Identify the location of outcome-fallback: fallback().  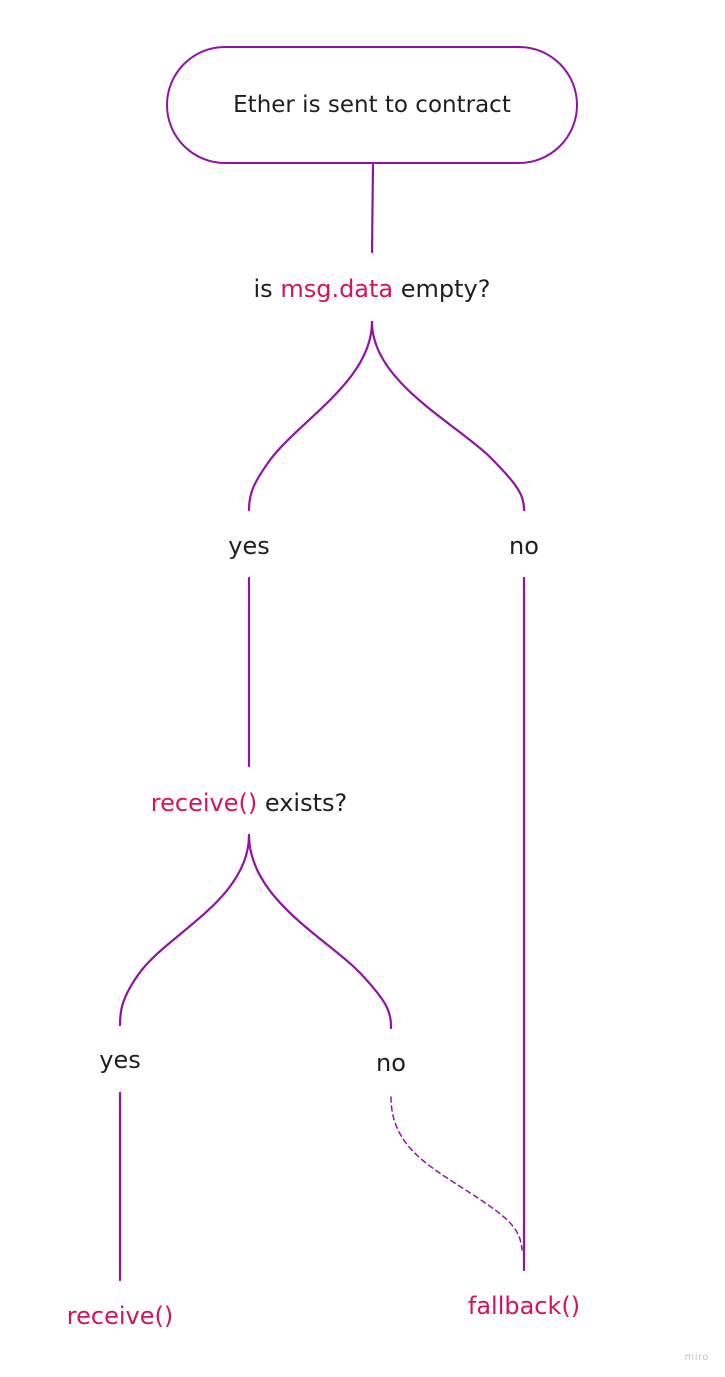
(524, 1306).